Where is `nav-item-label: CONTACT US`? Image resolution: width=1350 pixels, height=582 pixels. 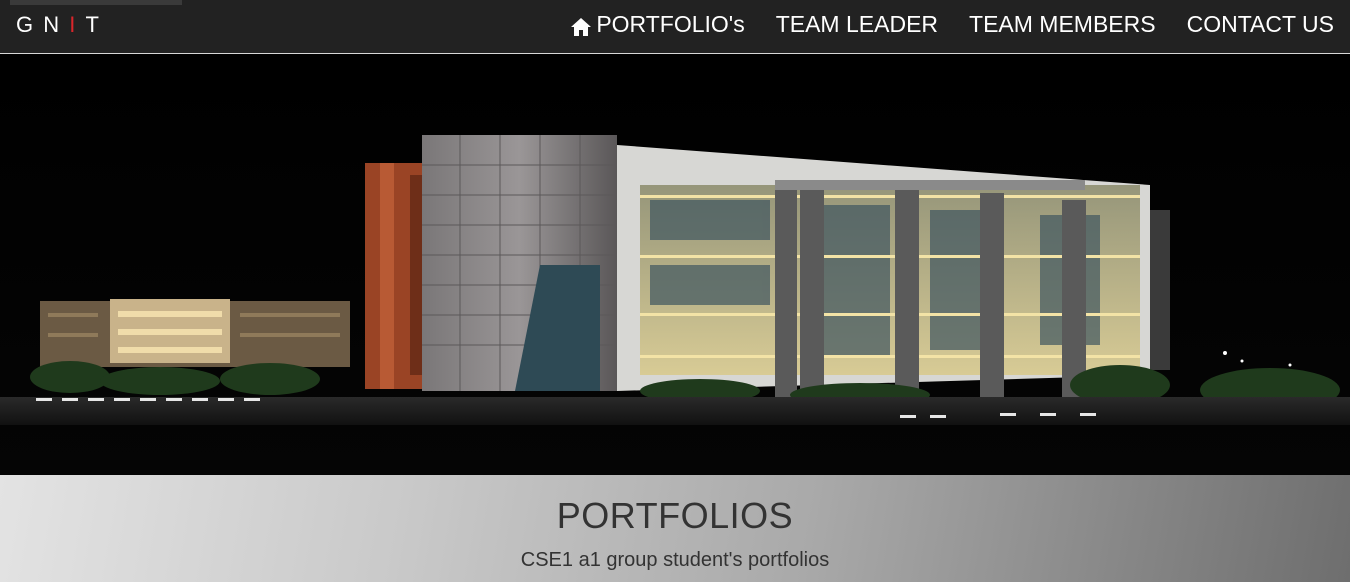 nav-item-label: CONTACT US is located at coordinates (1260, 24).